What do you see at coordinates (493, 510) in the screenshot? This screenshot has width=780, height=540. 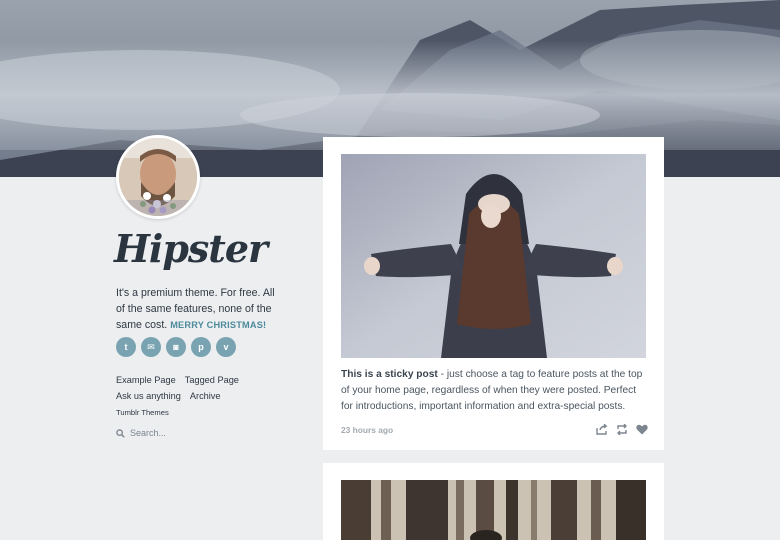 I see `post-photo-forest` at bounding box center [493, 510].